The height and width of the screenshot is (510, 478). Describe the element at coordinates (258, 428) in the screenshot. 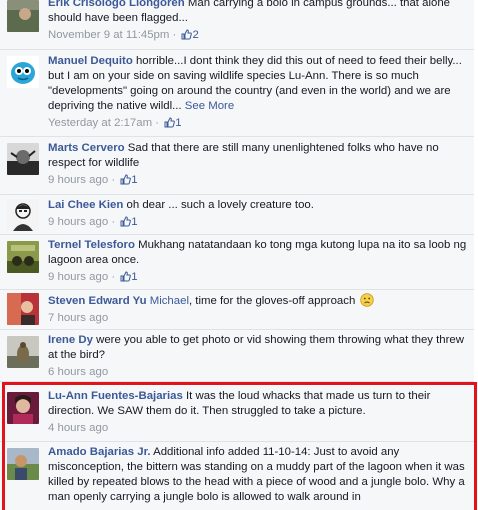

I see `comment-meta: 4 hours ago` at that location.